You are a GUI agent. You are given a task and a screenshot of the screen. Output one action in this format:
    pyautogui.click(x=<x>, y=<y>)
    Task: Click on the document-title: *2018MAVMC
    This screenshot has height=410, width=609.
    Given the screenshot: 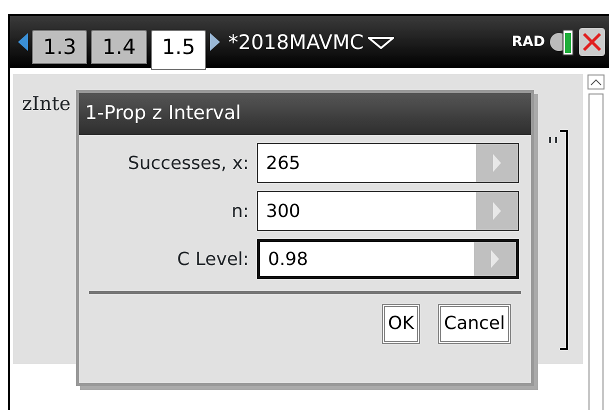 What is the action you would take?
    pyautogui.click(x=296, y=42)
    